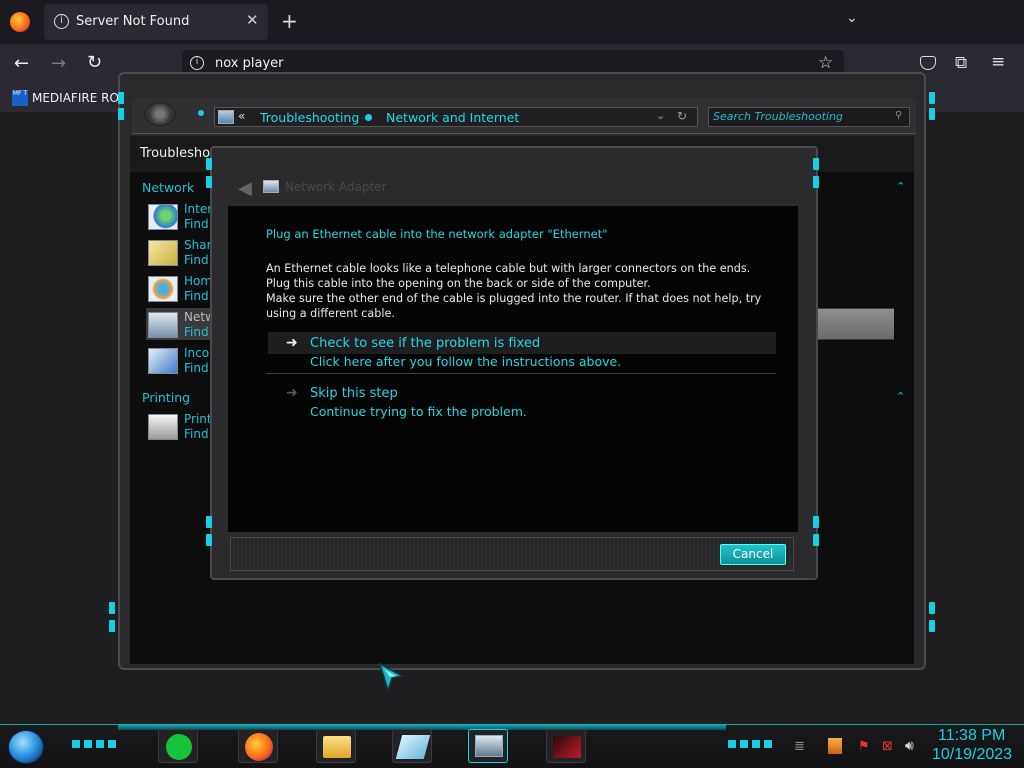  I want to click on address-dropdown-icon: ⌄, so click(660, 115).